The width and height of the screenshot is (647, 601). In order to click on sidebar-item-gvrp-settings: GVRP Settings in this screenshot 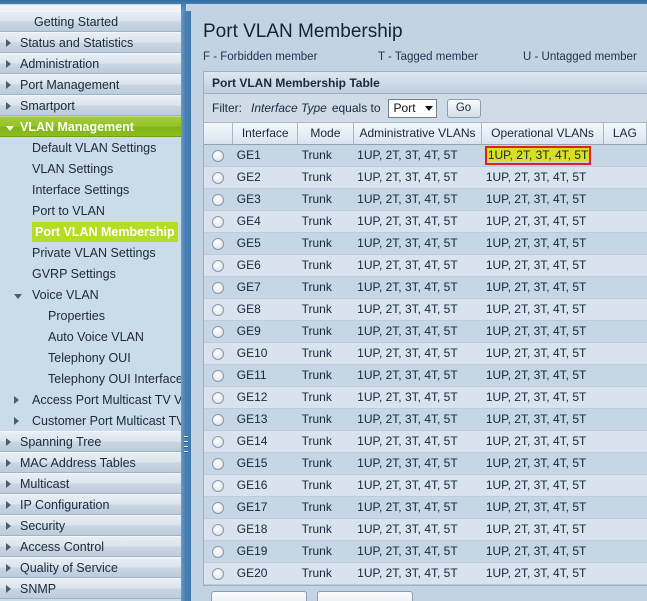, I will do `click(90, 273)`.